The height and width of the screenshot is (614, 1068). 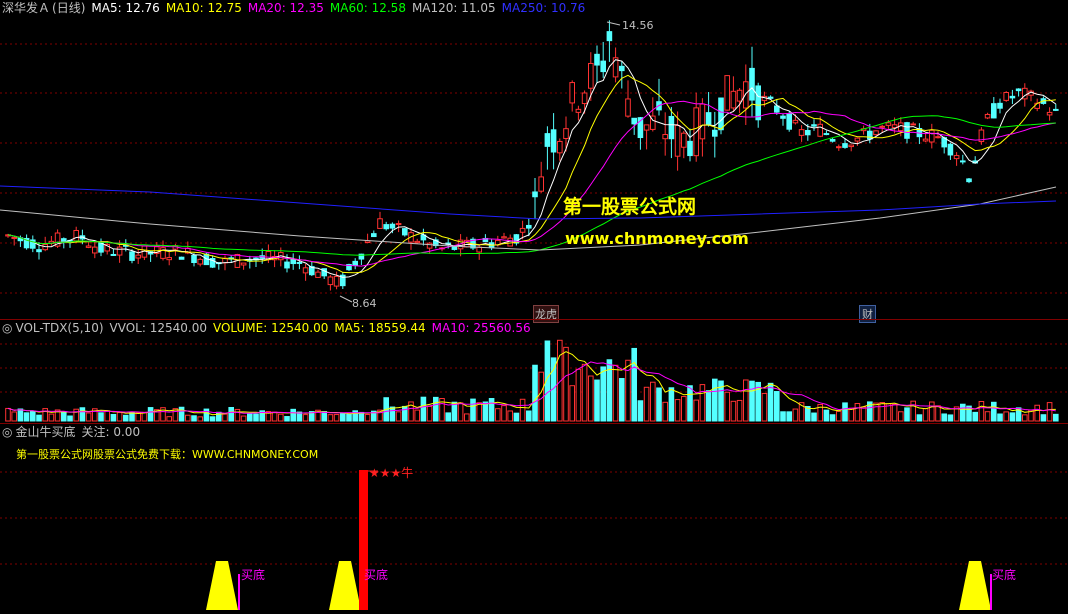 I want to click on ma-label-ma20: MA20: 12.35, so click(x=285, y=8).